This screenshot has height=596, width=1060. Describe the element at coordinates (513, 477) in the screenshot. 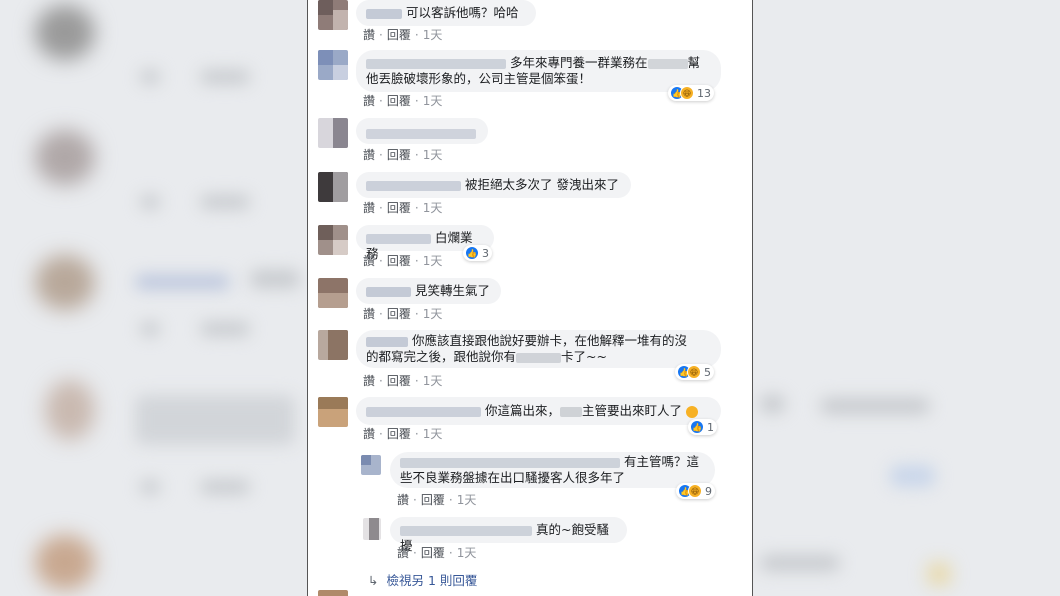

I see `reply-text: 些不良業務盤據在出口騷擾客人很多年了` at that location.